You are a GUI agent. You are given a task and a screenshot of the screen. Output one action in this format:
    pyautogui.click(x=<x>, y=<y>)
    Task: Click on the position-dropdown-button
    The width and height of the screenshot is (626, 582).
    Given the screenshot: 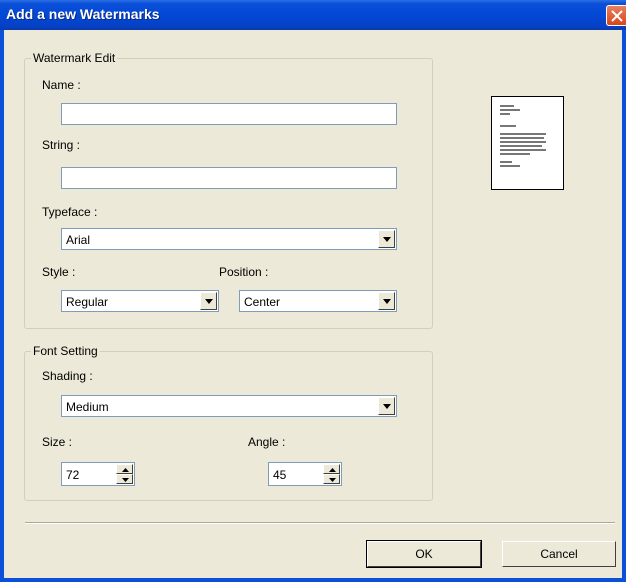 What is the action you would take?
    pyautogui.click(x=386, y=301)
    